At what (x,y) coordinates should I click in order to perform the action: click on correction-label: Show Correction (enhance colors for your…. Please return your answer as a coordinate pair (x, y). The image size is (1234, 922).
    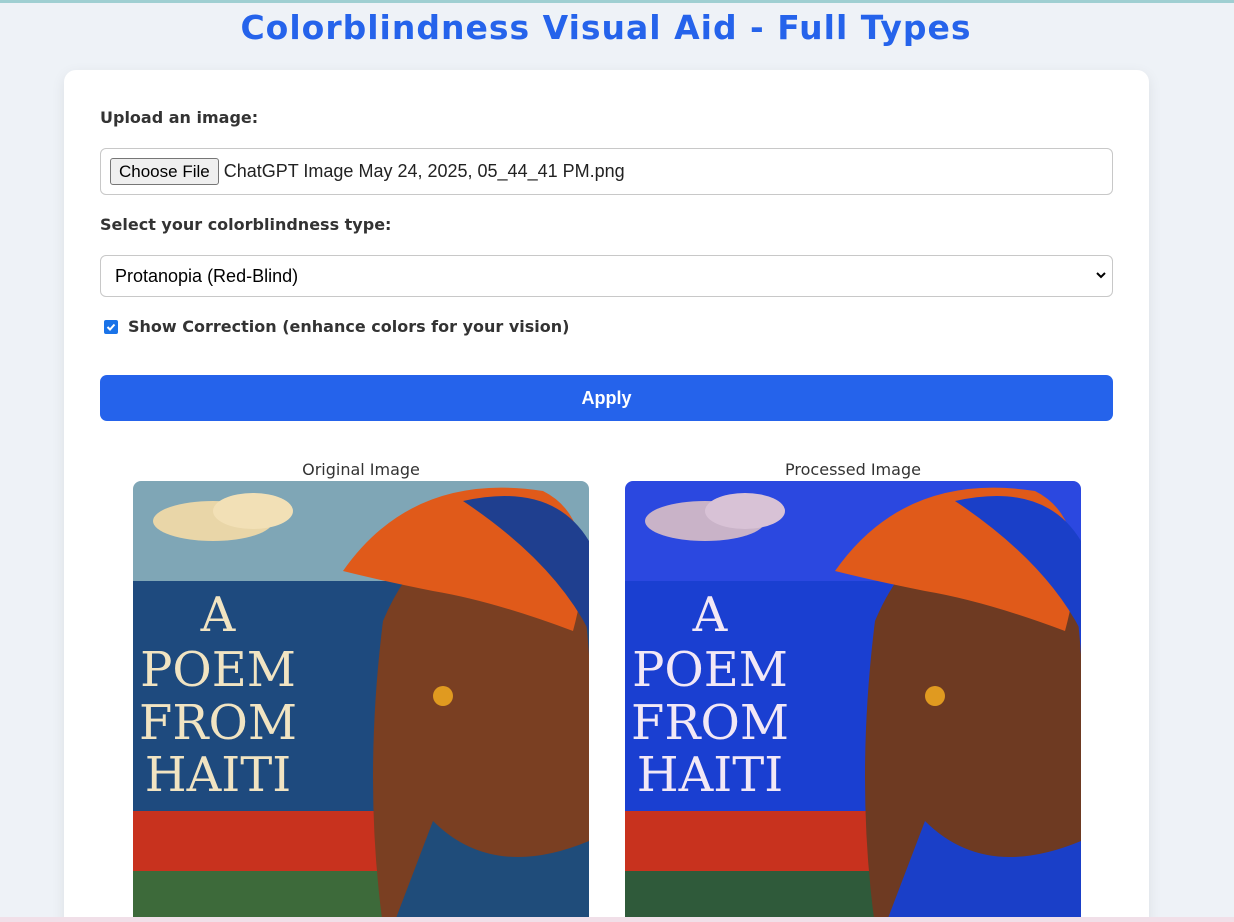
    Looking at the image, I should click on (349, 326).